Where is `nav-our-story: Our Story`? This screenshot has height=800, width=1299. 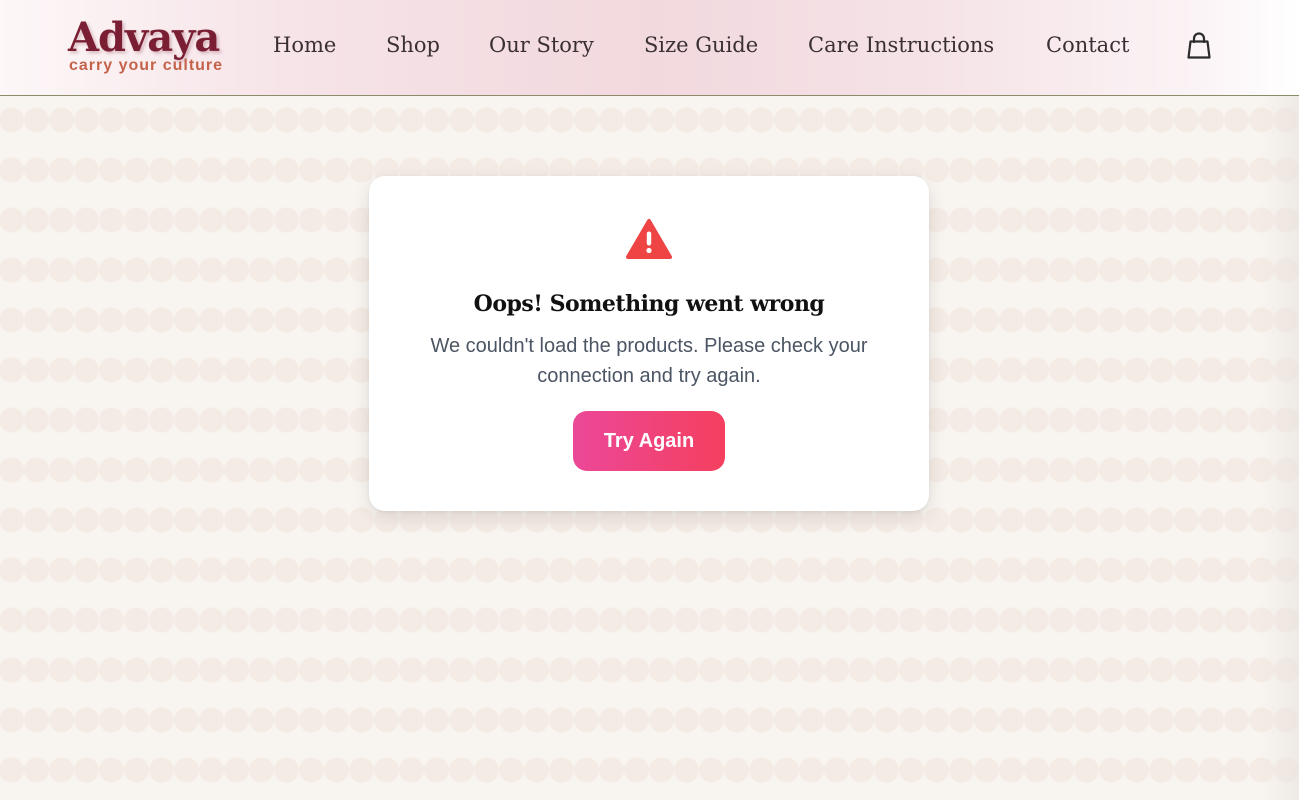 nav-our-story: Our Story is located at coordinates (541, 45).